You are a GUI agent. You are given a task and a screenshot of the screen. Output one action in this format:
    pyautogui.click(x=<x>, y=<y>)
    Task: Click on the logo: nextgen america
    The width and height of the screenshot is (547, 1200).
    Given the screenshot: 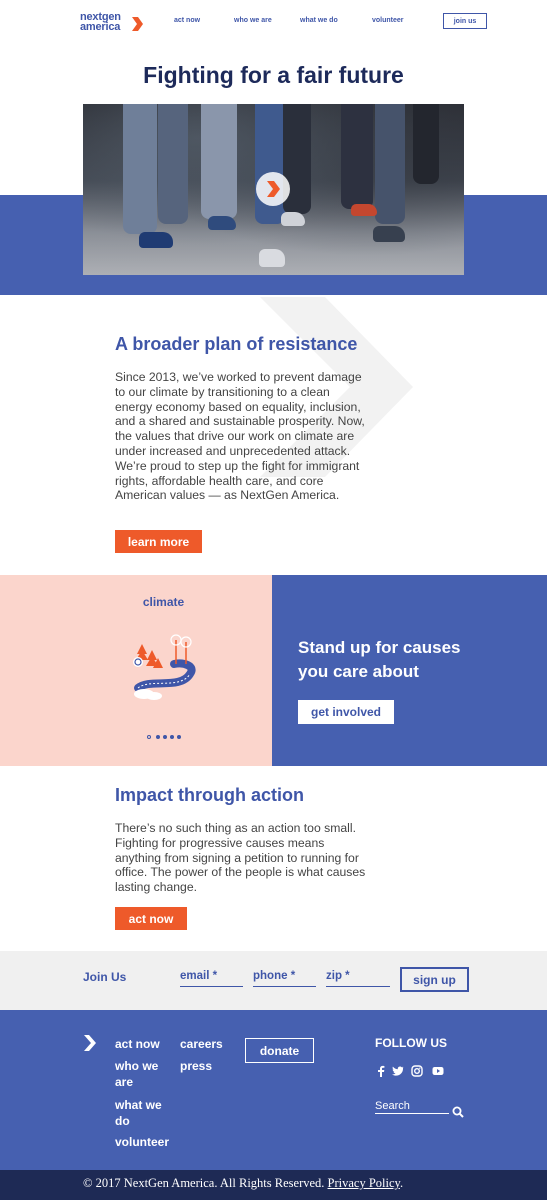 What is the action you would take?
    pyautogui.click(x=112, y=24)
    